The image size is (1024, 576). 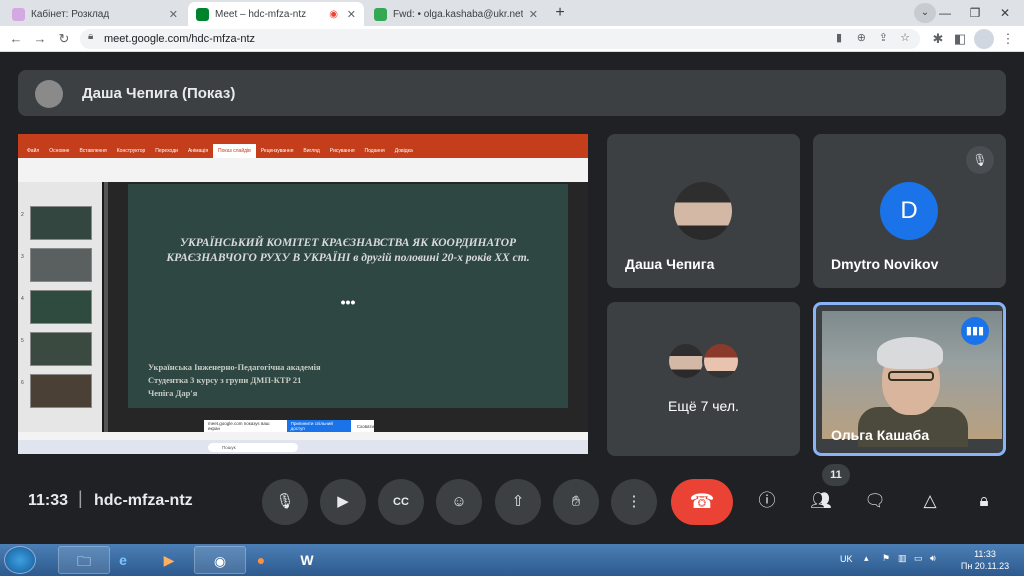 What do you see at coordinates (1005, 13) in the screenshot?
I see `close-window-icon: ✕` at bounding box center [1005, 13].